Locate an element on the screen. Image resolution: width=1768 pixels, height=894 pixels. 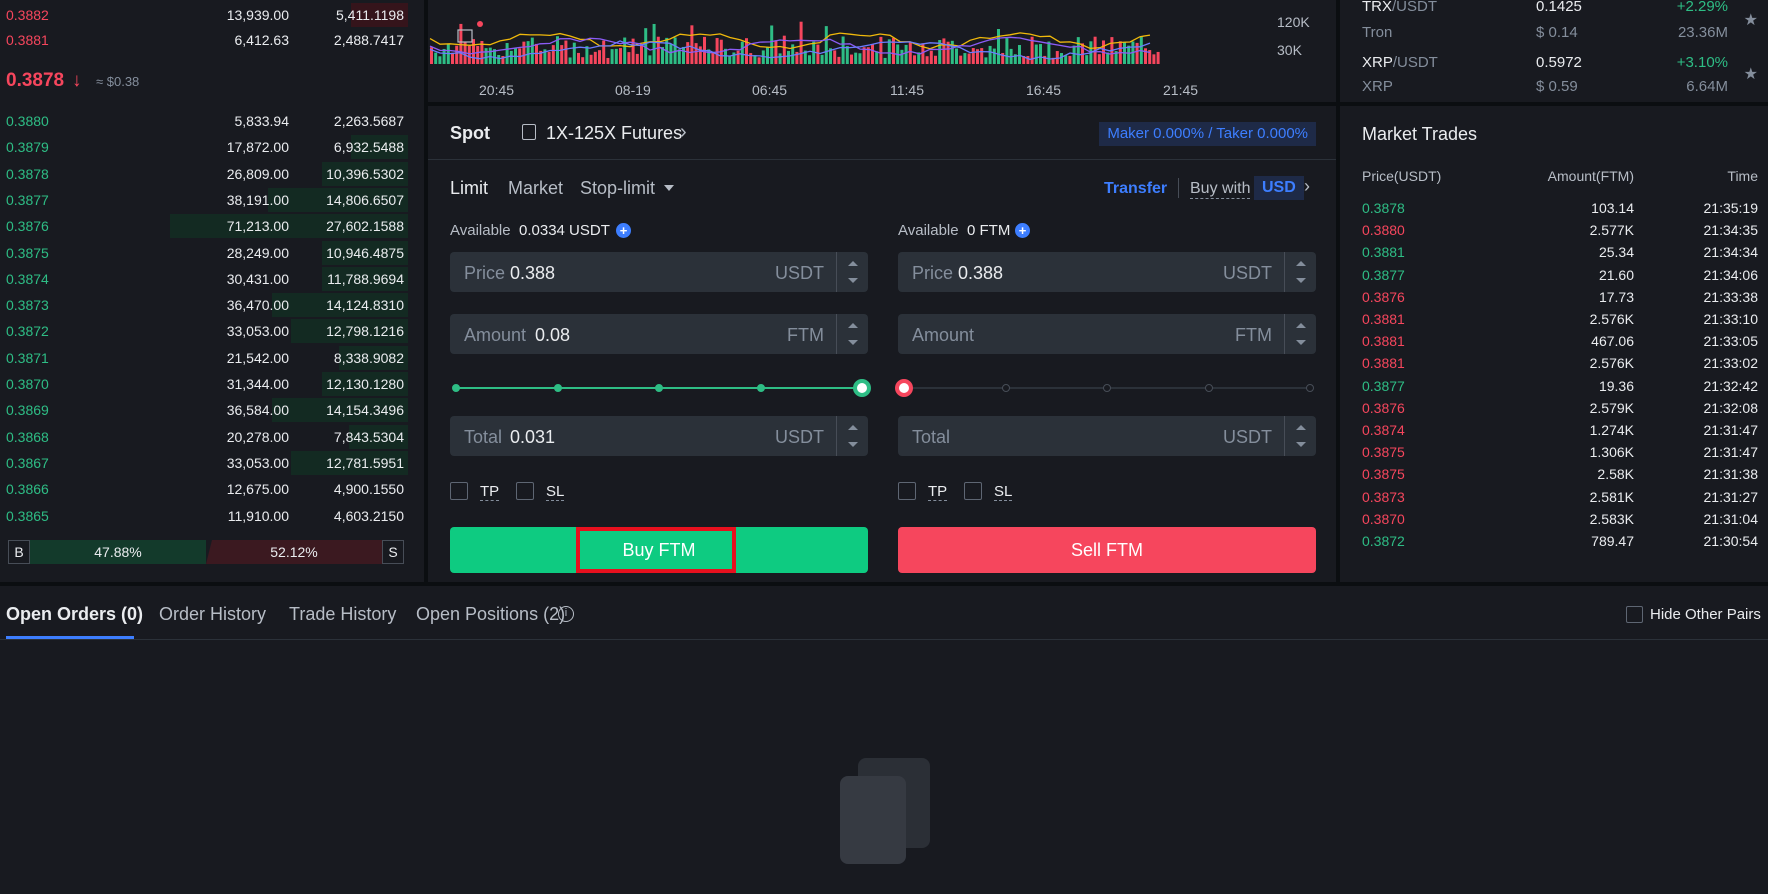
buy-price-input: 0.388 is located at coordinates (532, 273).